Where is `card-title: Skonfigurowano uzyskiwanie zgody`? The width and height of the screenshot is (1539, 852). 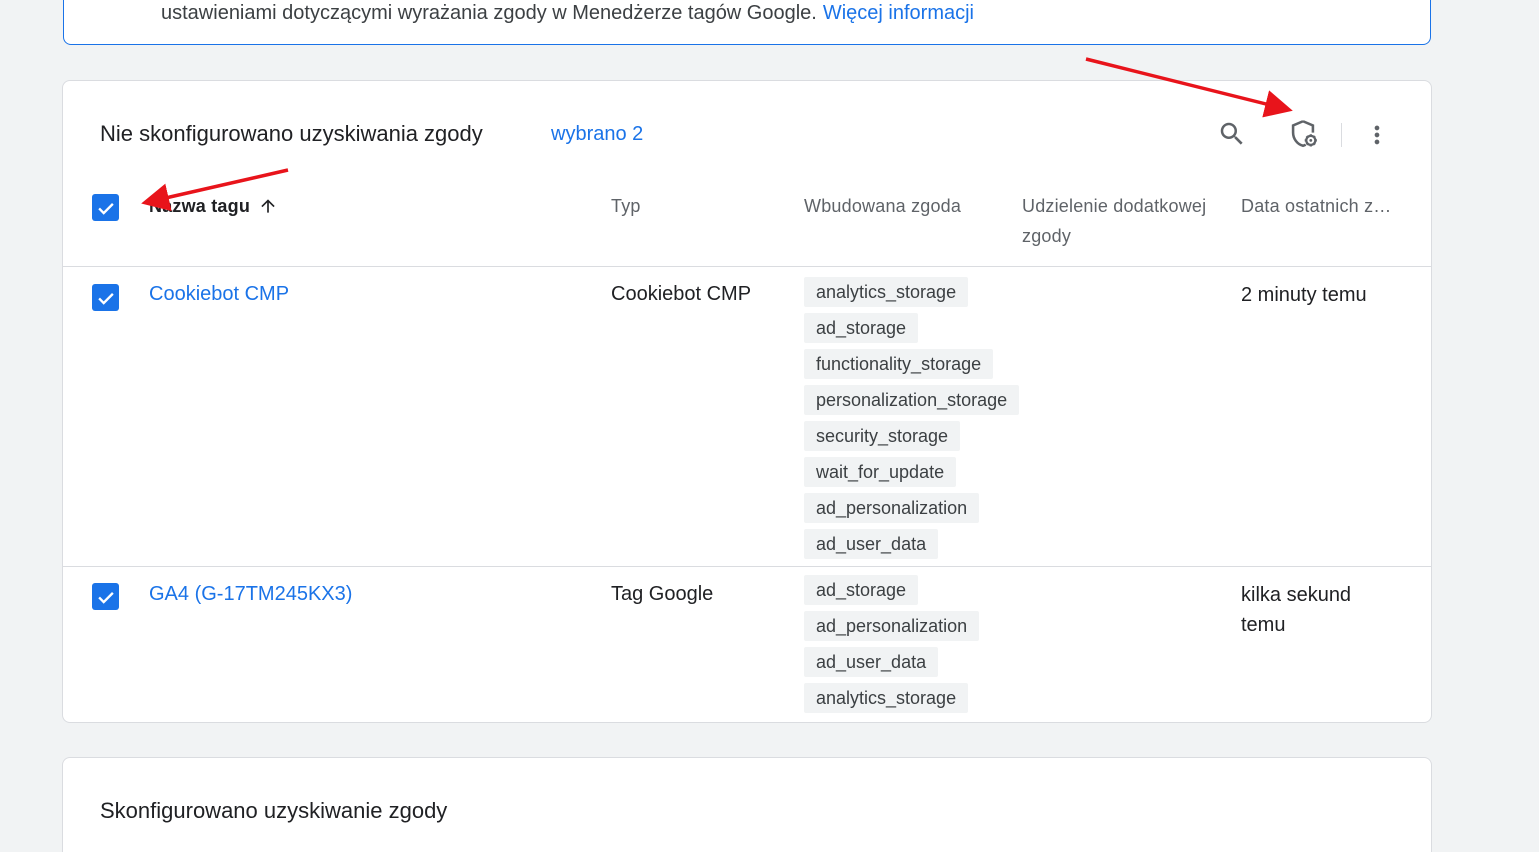 card-title: Skonfigurowano uzyskiwanie zgody is located at coordinates (274, 810).